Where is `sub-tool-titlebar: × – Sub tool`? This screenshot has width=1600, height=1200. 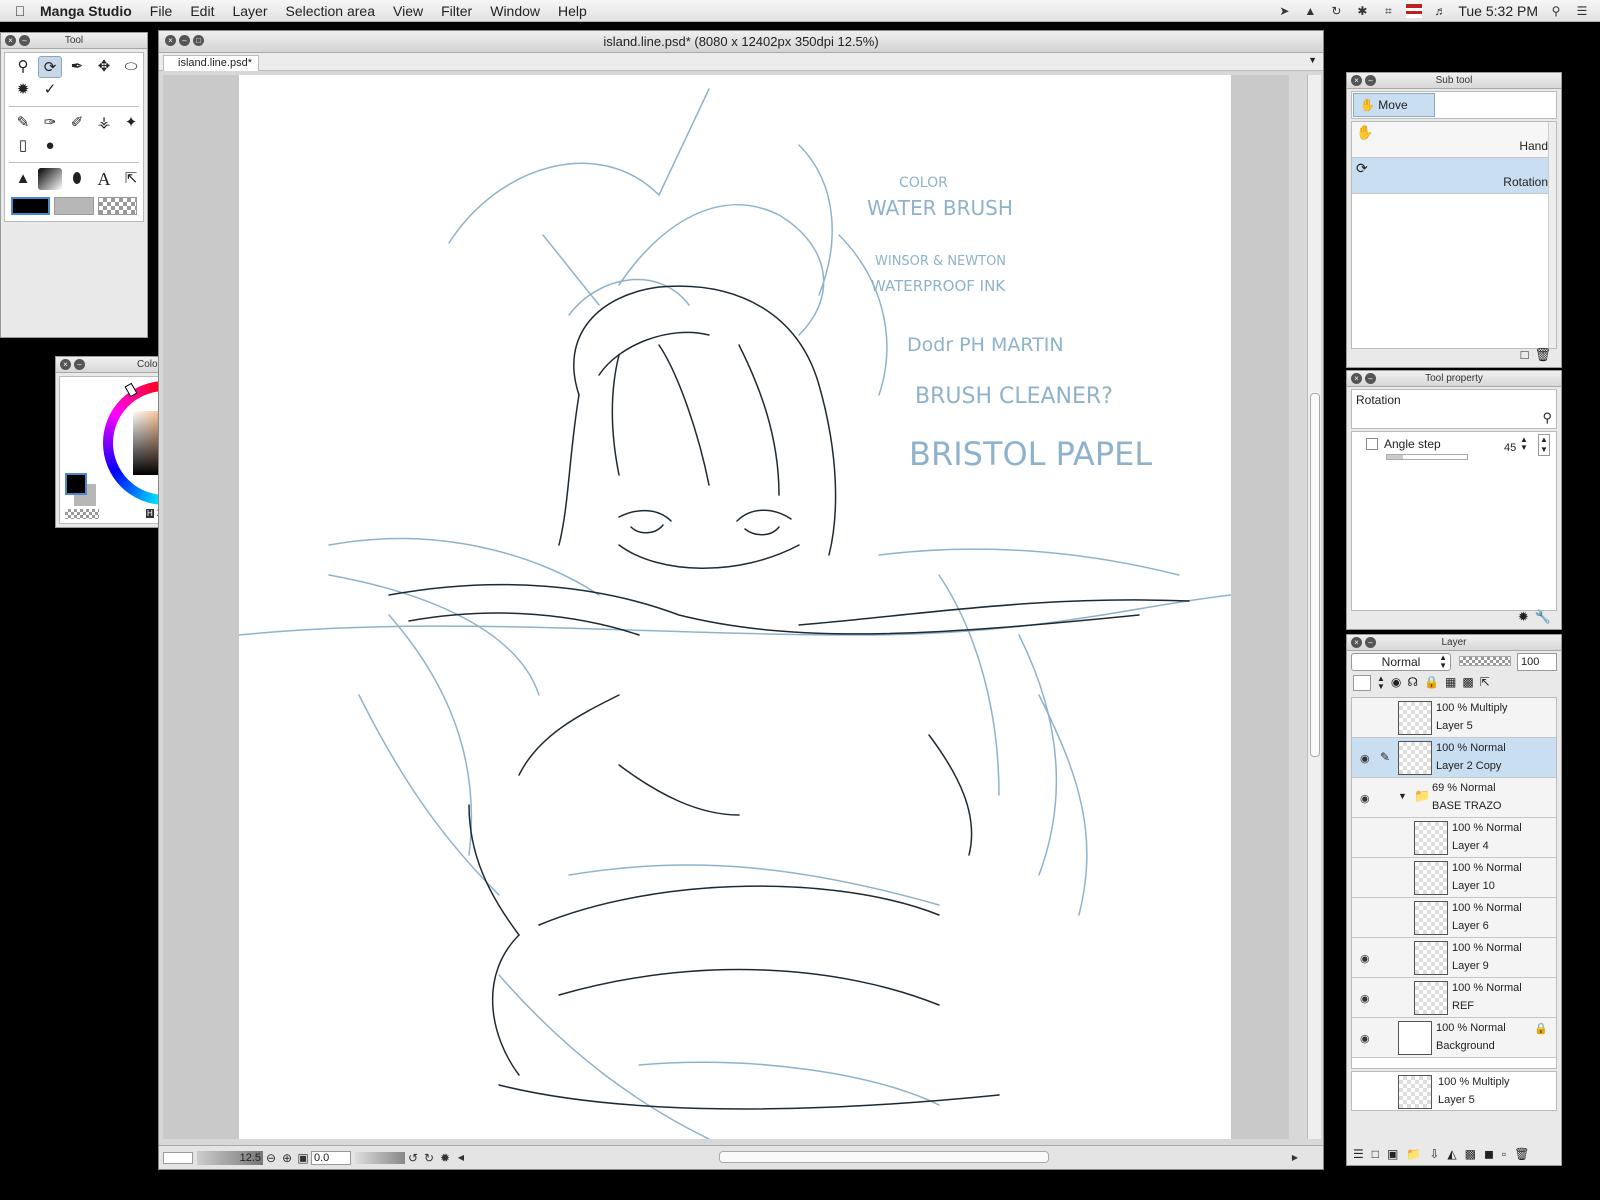
sub-tool-titlebar: × – Sub tool is located at coordinates (1454, 81).